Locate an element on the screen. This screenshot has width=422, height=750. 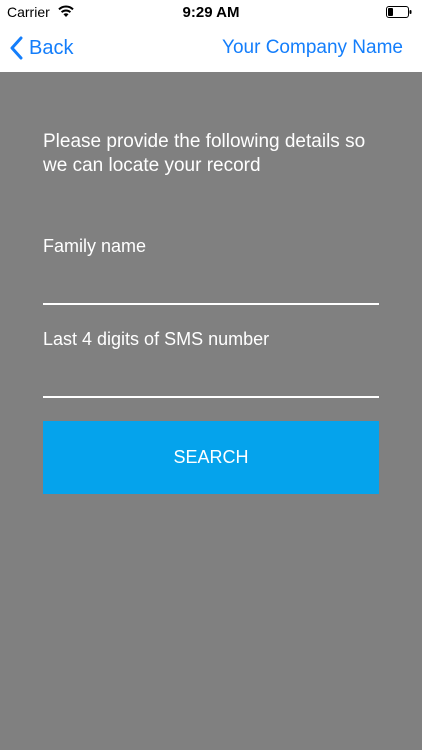
back-button: Back is located at coordinates (41, 48).